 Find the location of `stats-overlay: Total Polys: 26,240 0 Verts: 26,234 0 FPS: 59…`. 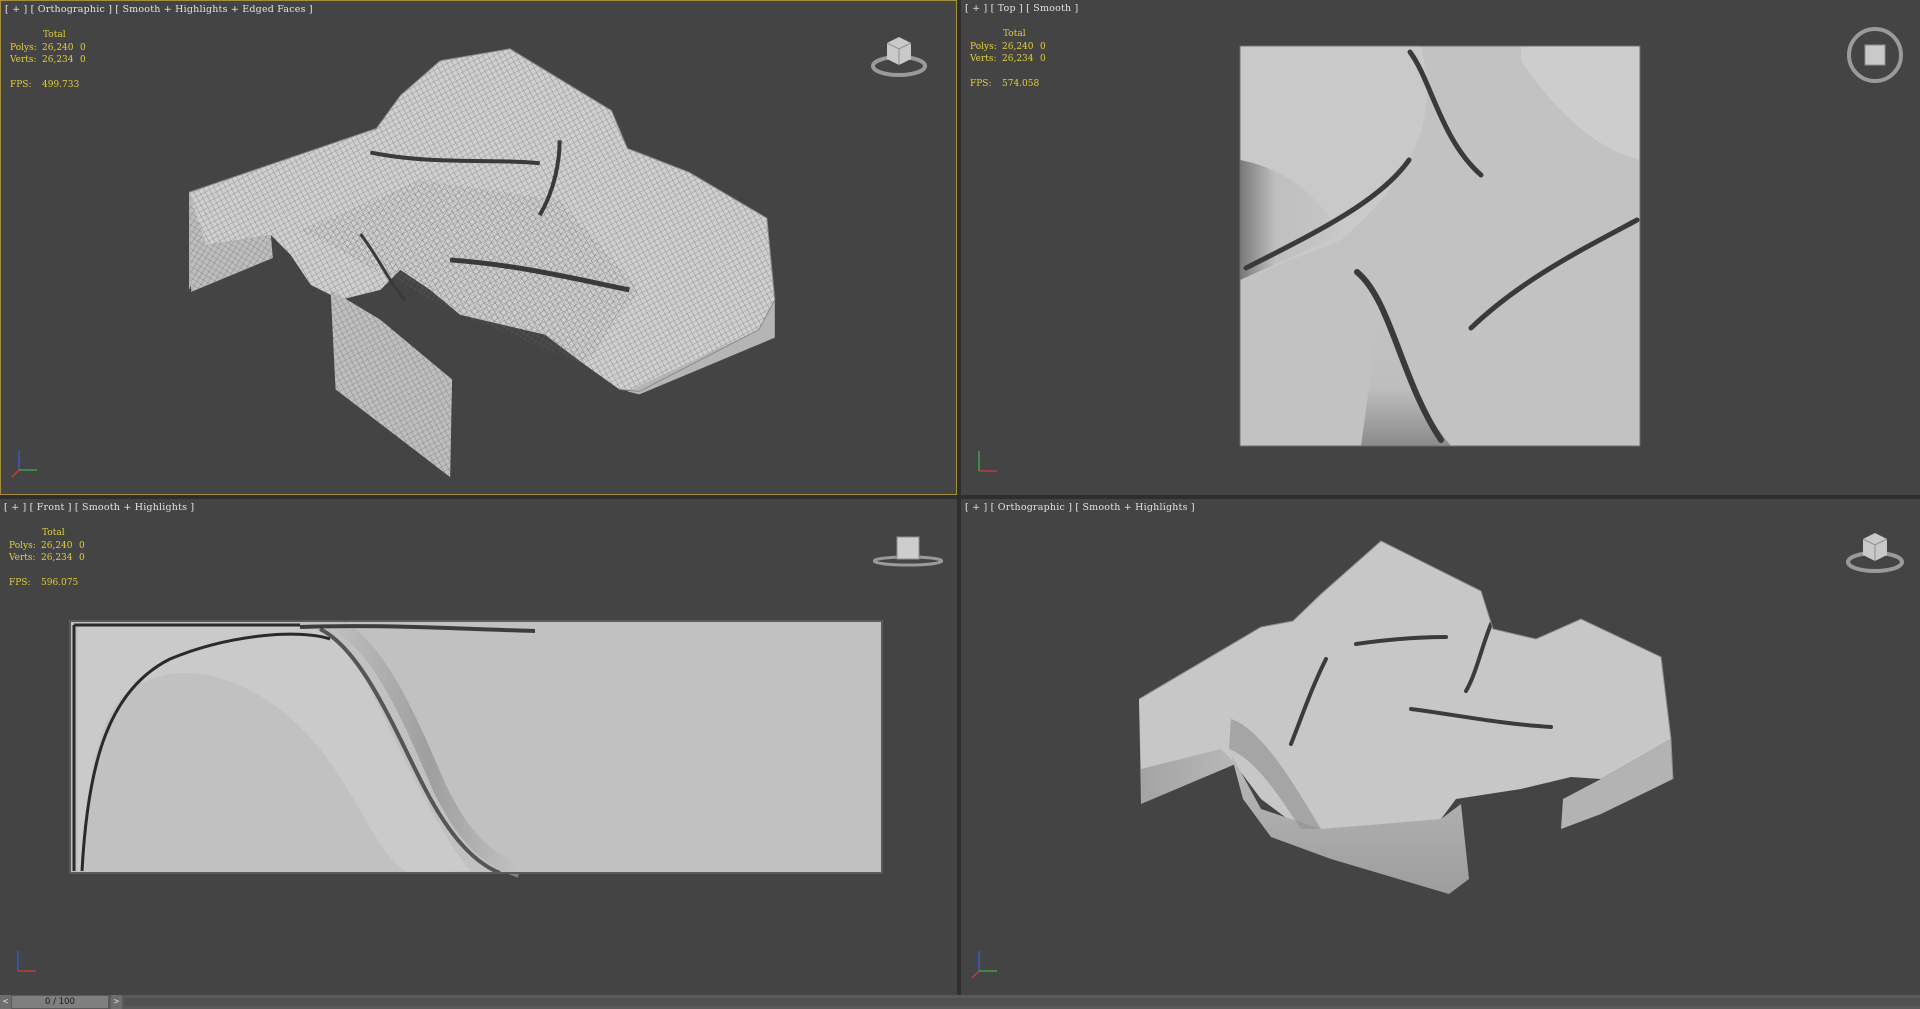

stats-overlay: Total Polys: 26,240 0 Verts: 26,234 0 FPS: 59… is located at coordinates (47, 558).